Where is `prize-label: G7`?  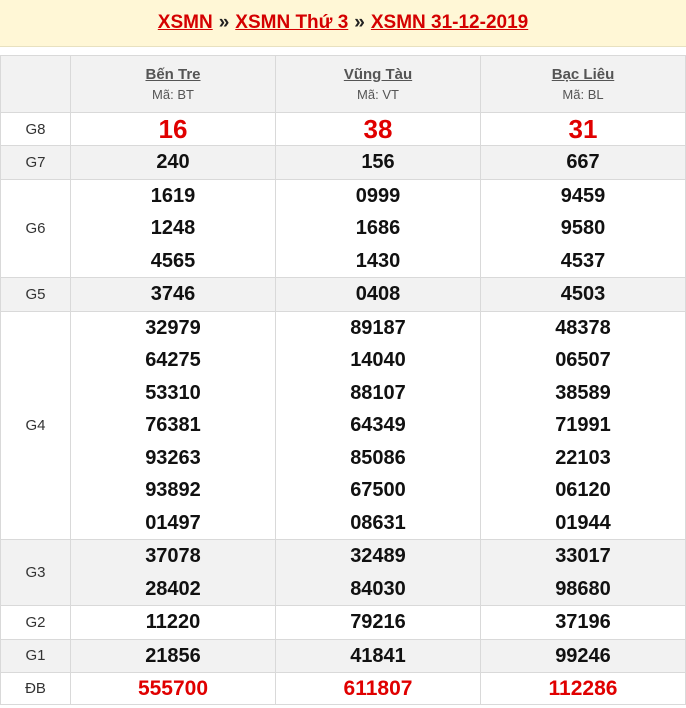 prize-label: G7 is located at coordinates (35, 162).